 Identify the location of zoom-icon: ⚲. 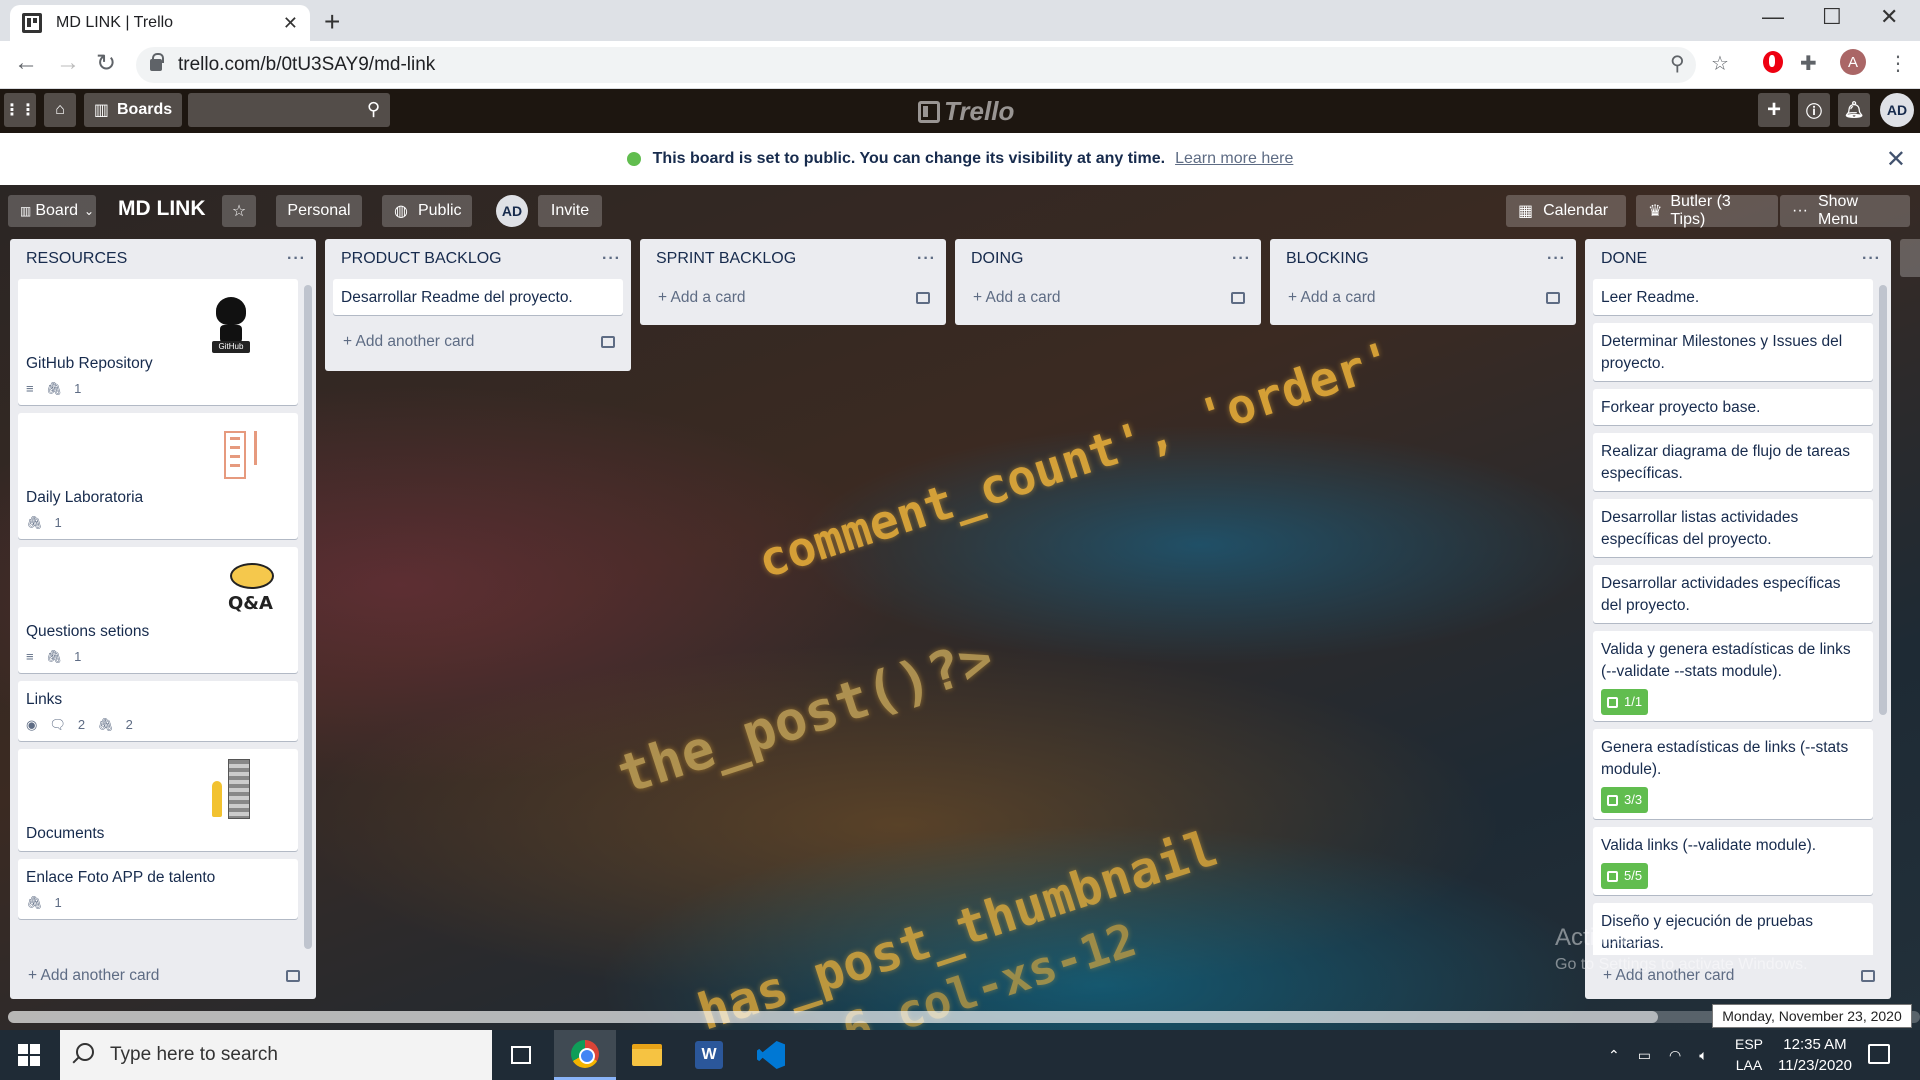
(1677, 63).